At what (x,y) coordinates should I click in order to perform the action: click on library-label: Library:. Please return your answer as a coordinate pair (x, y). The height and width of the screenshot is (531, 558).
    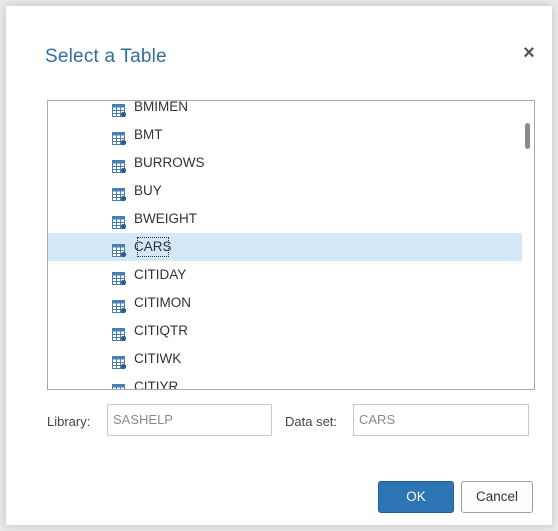
    Looking at the image, I should click on (69, 421).